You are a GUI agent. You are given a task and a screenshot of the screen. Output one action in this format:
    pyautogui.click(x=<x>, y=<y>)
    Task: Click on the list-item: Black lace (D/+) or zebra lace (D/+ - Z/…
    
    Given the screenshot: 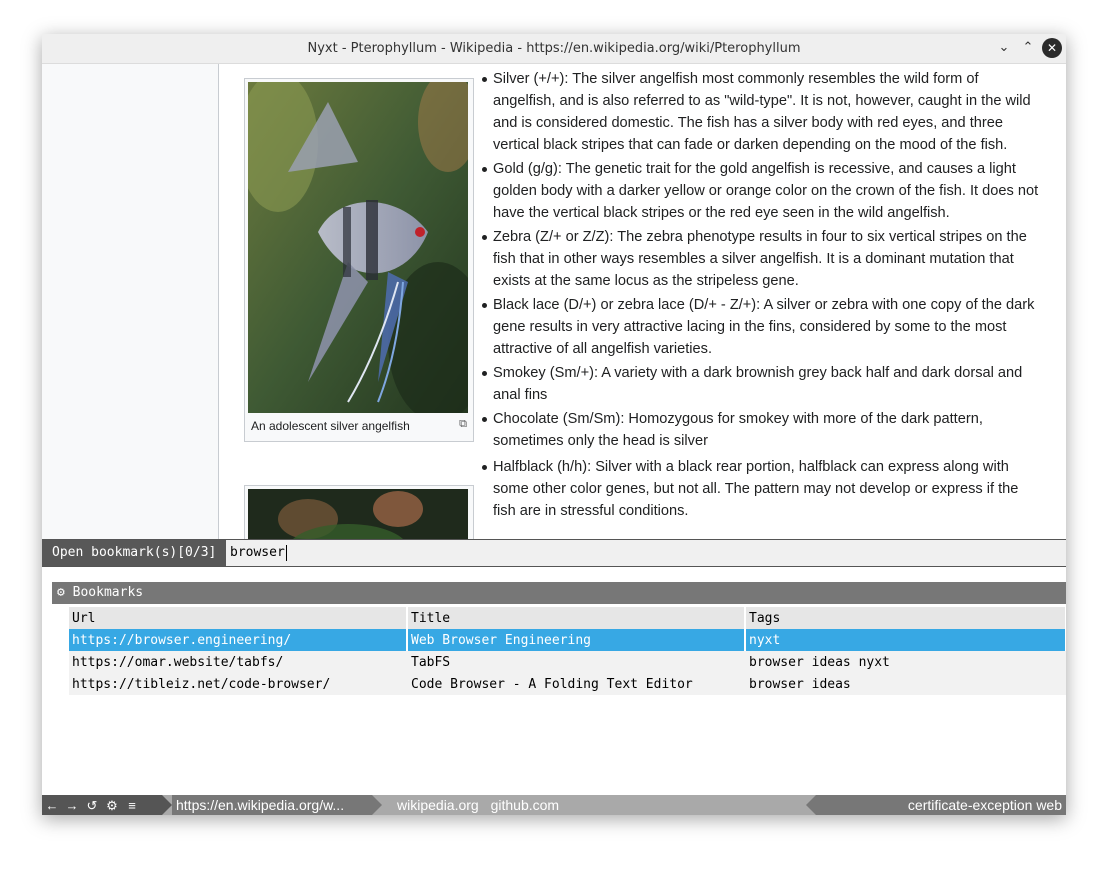 What is the action you would take?
    pyautogui.click(x=762, y=327)
    